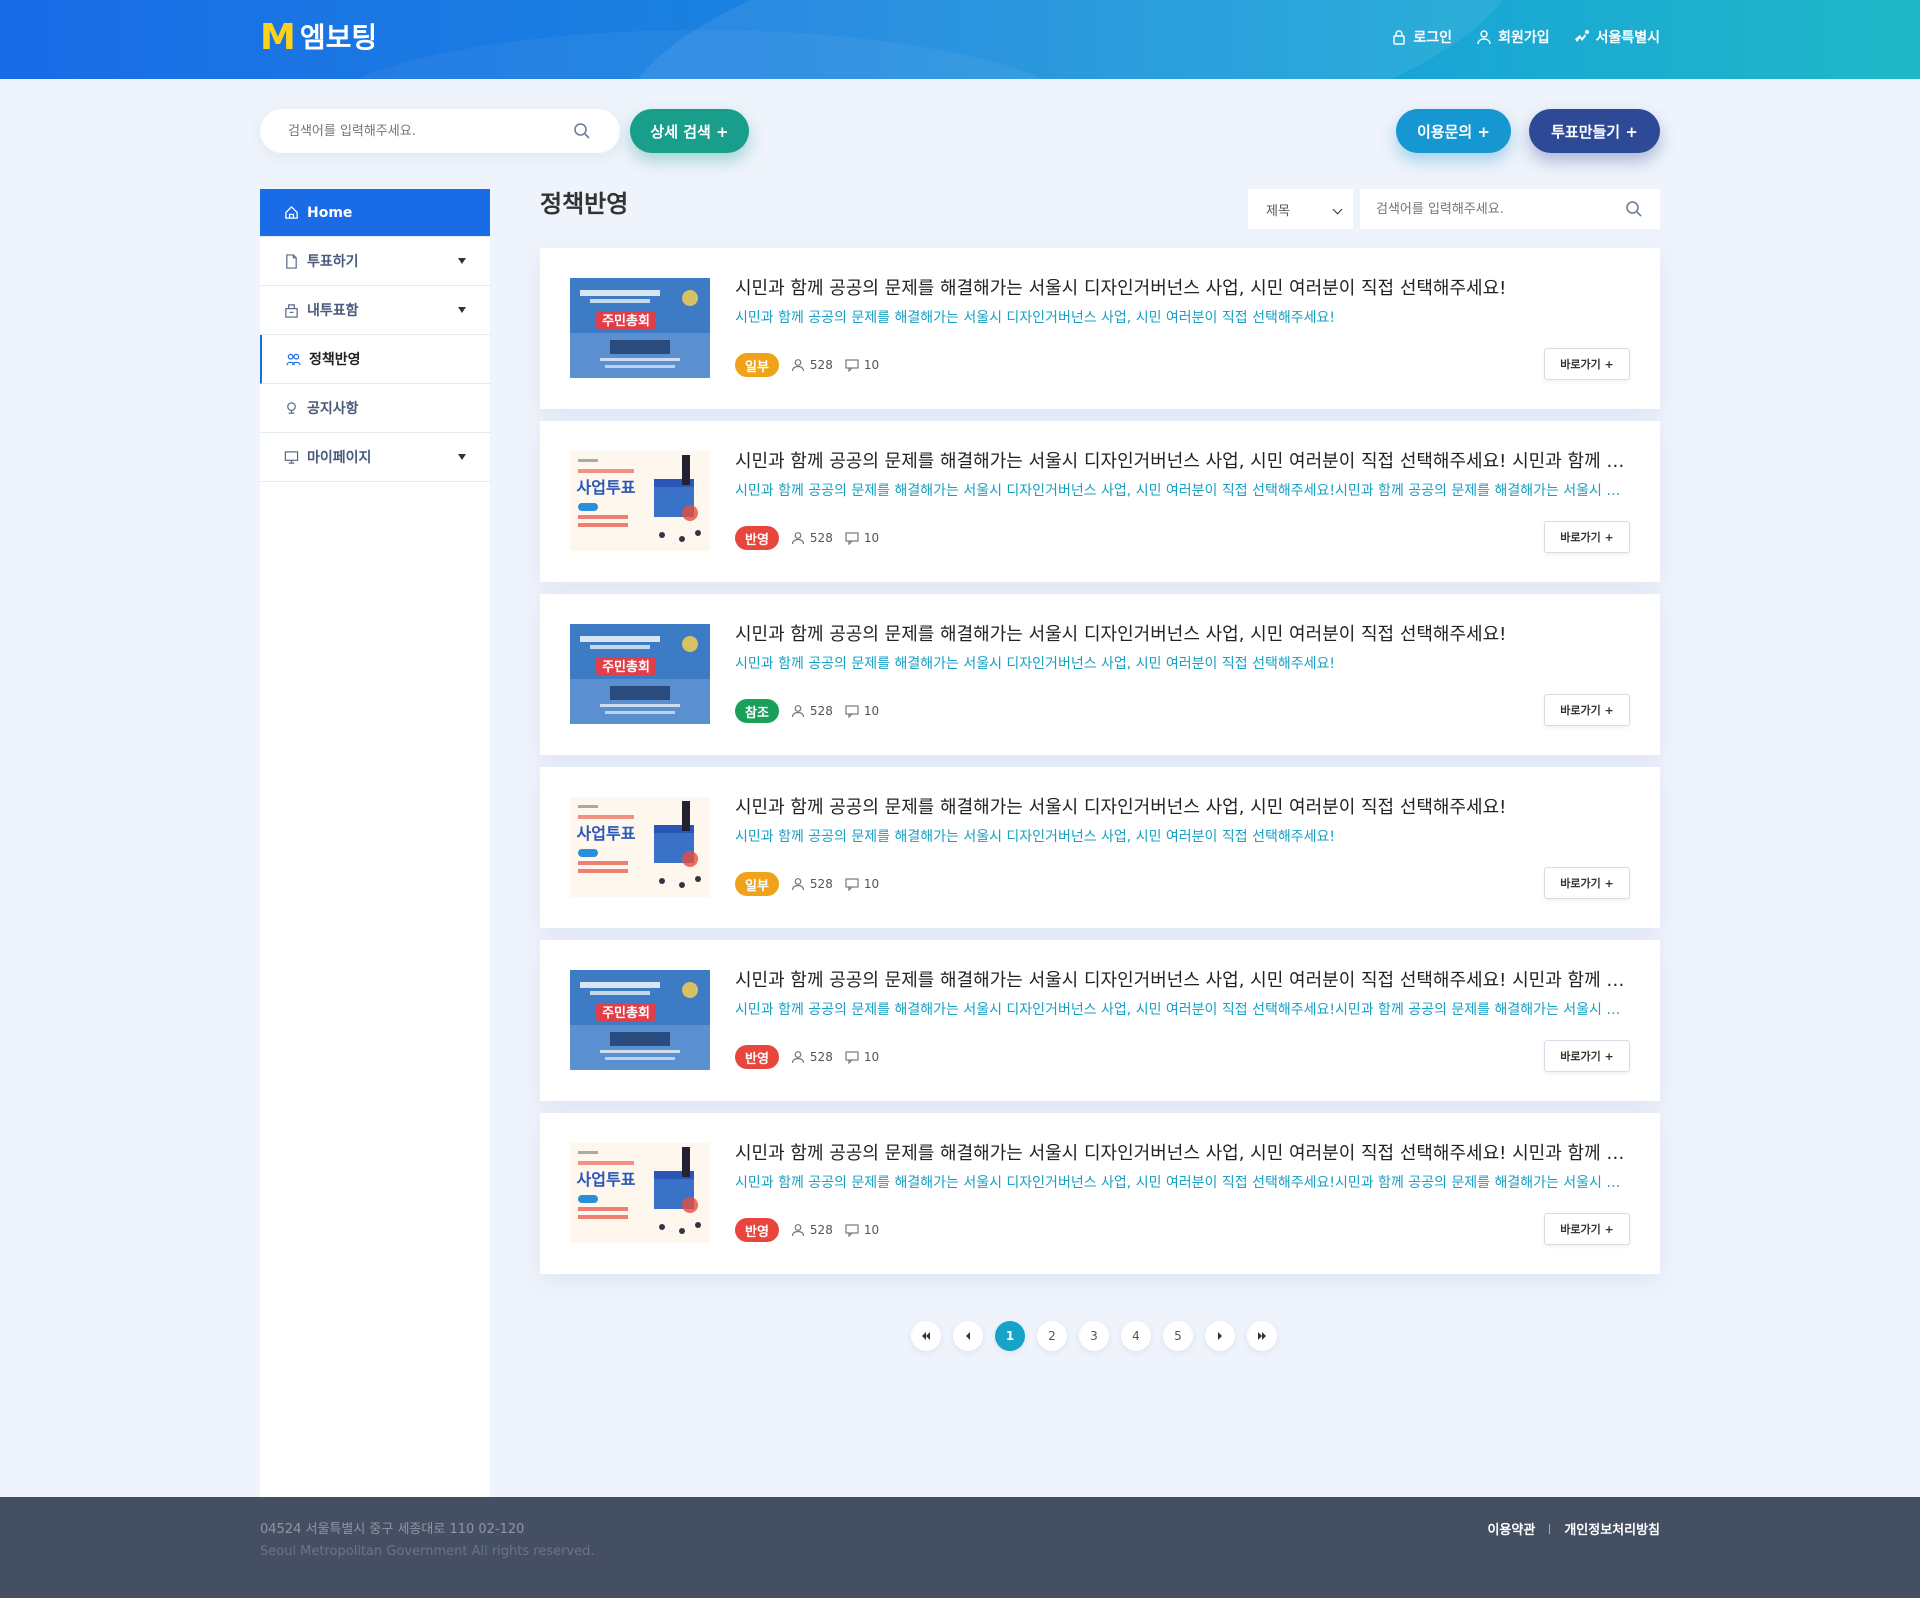  Describe the element at coordinates (430, 131) in the screenshot. I see `main-search-input` at that location.